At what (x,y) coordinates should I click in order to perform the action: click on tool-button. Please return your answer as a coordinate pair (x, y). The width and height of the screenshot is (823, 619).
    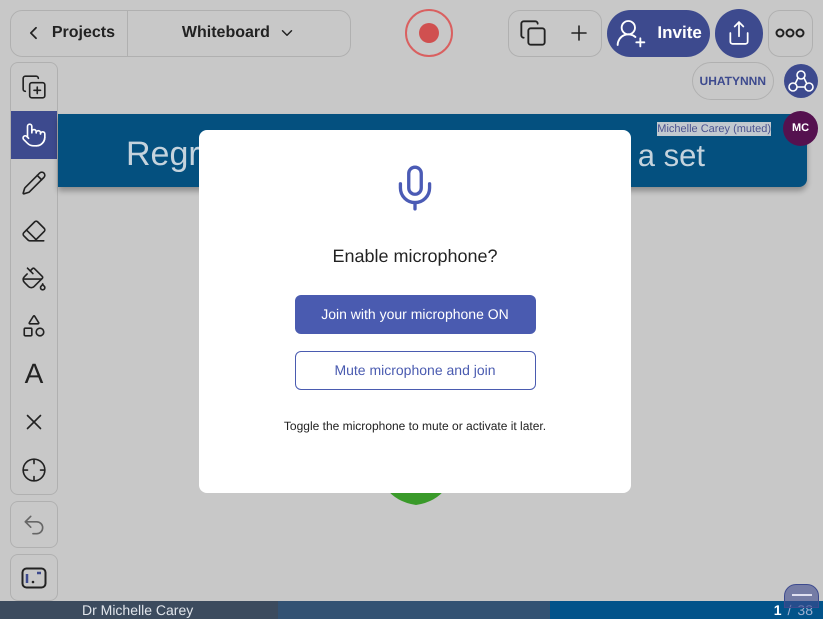
    Looking at the image, I should click on (34, 134).